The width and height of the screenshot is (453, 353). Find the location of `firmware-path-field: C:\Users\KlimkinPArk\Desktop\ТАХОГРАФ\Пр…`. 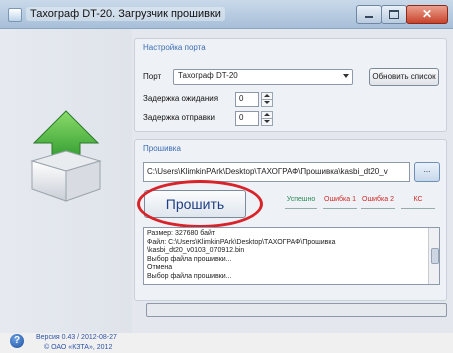

firmware-path-field: C:\Users\KlimkinPArk\Desktop\ТАХОГРАФ\Пр… is located at coordinates (276, 172).